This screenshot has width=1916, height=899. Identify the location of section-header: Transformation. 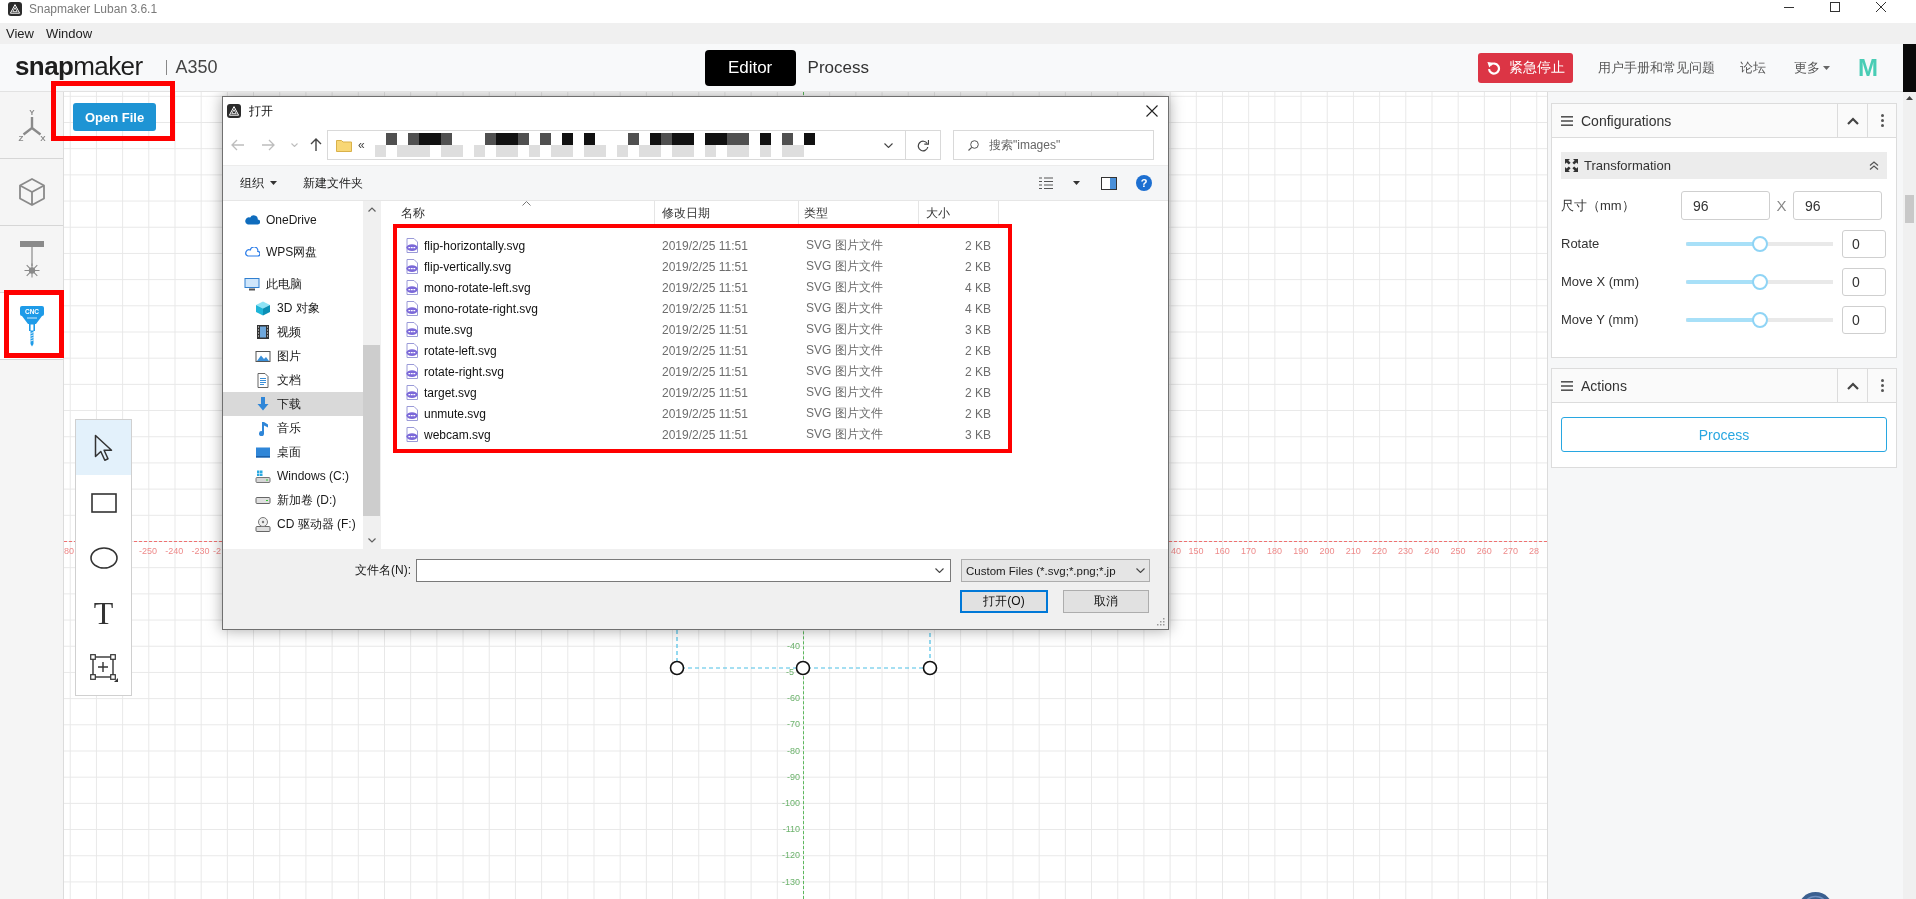
(1724, 165).